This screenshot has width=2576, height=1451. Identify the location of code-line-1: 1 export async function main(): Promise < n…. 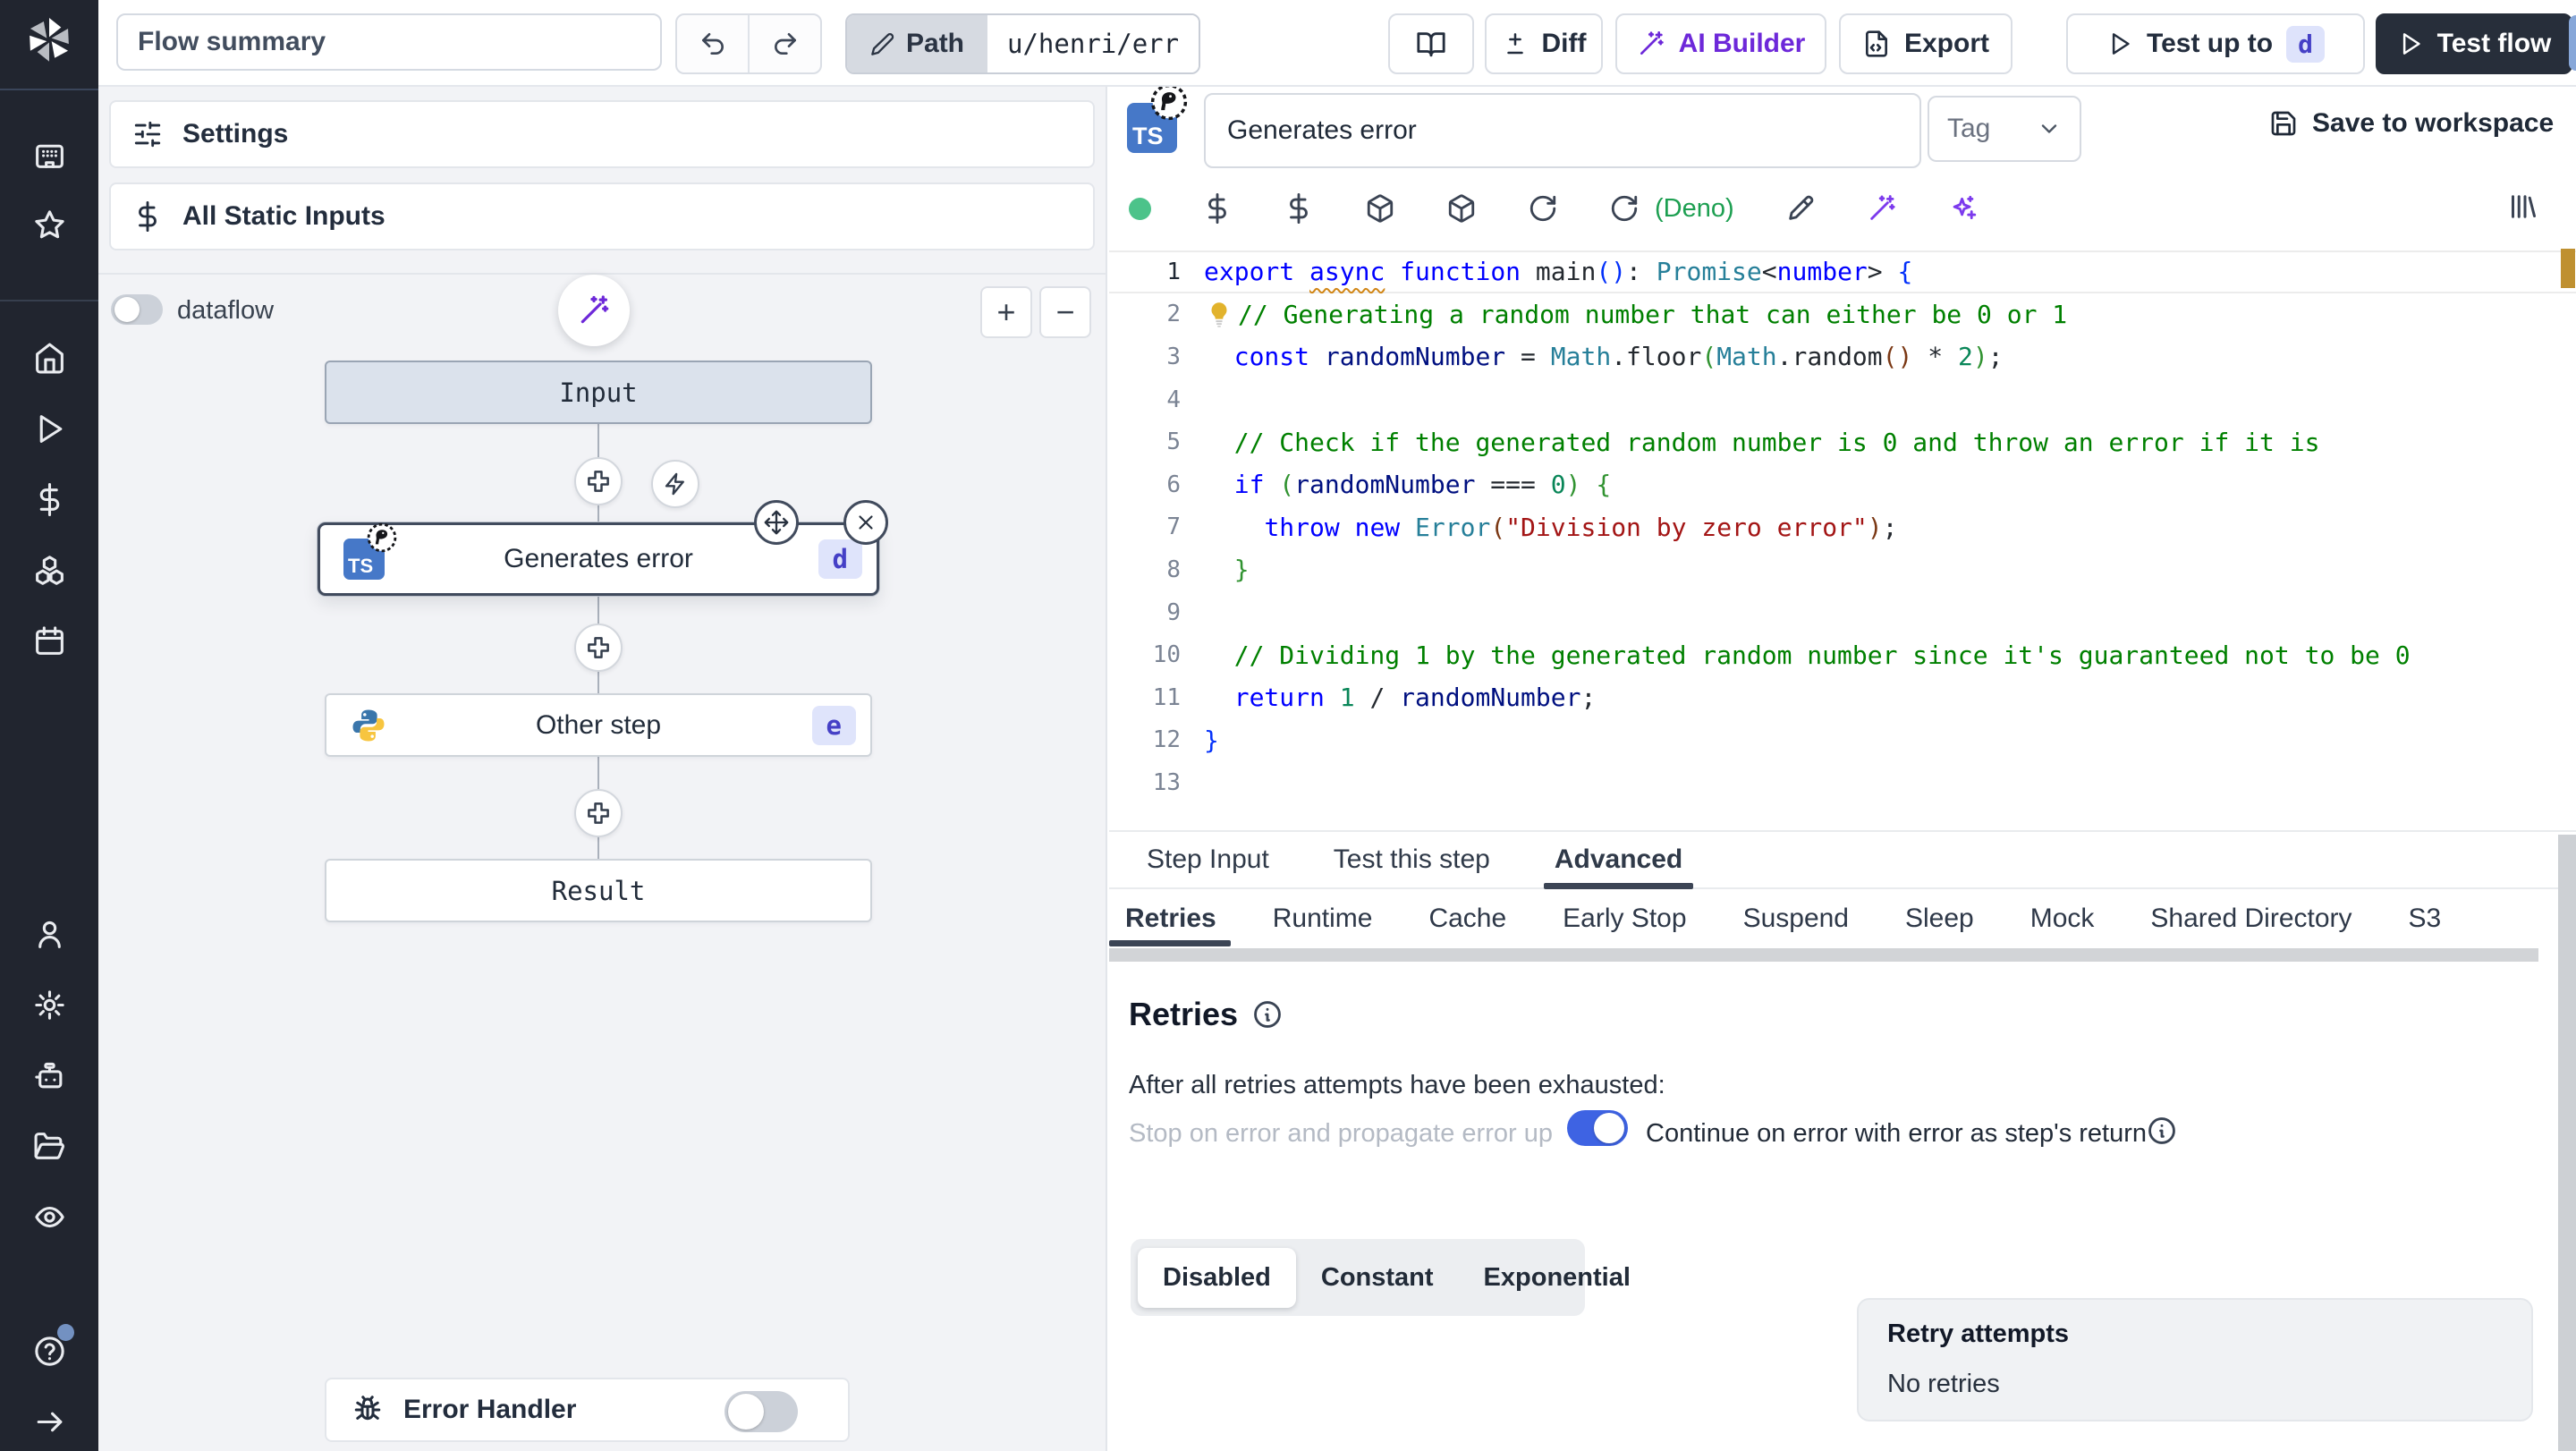
(1842, 271).